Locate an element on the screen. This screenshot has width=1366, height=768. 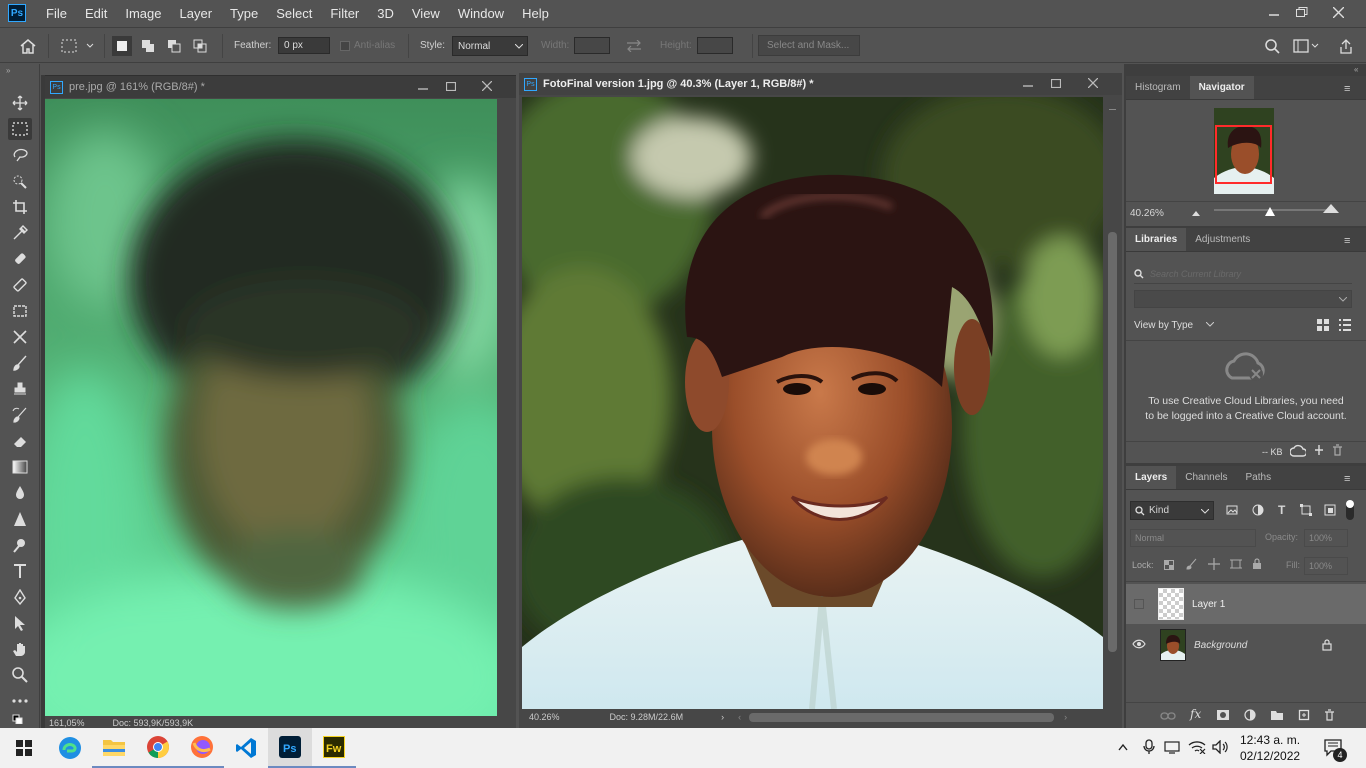
menu-layer: Layer is located at coordinates (196, 13).